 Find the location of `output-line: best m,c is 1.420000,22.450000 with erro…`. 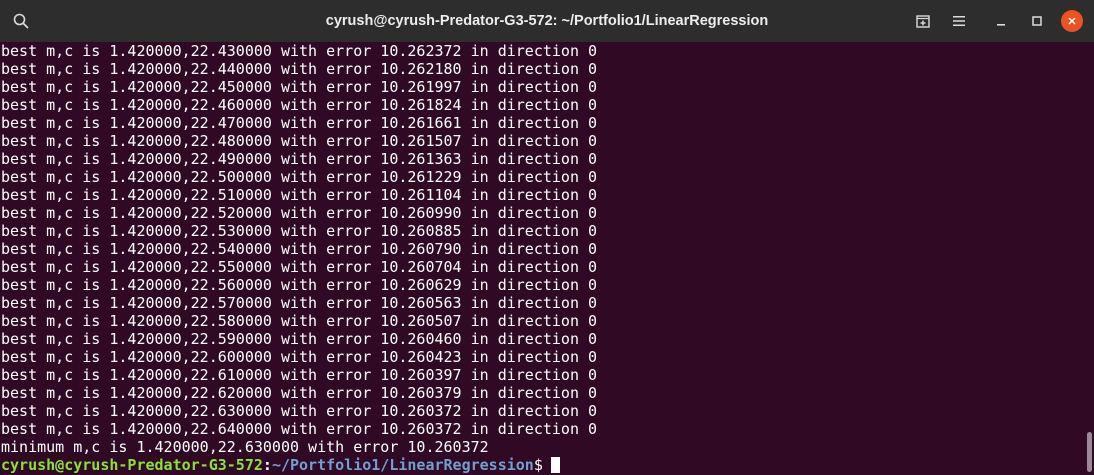

output-line: best m,c is 1.420000,22.450000 with erro… is located at coordinates (299, 87).